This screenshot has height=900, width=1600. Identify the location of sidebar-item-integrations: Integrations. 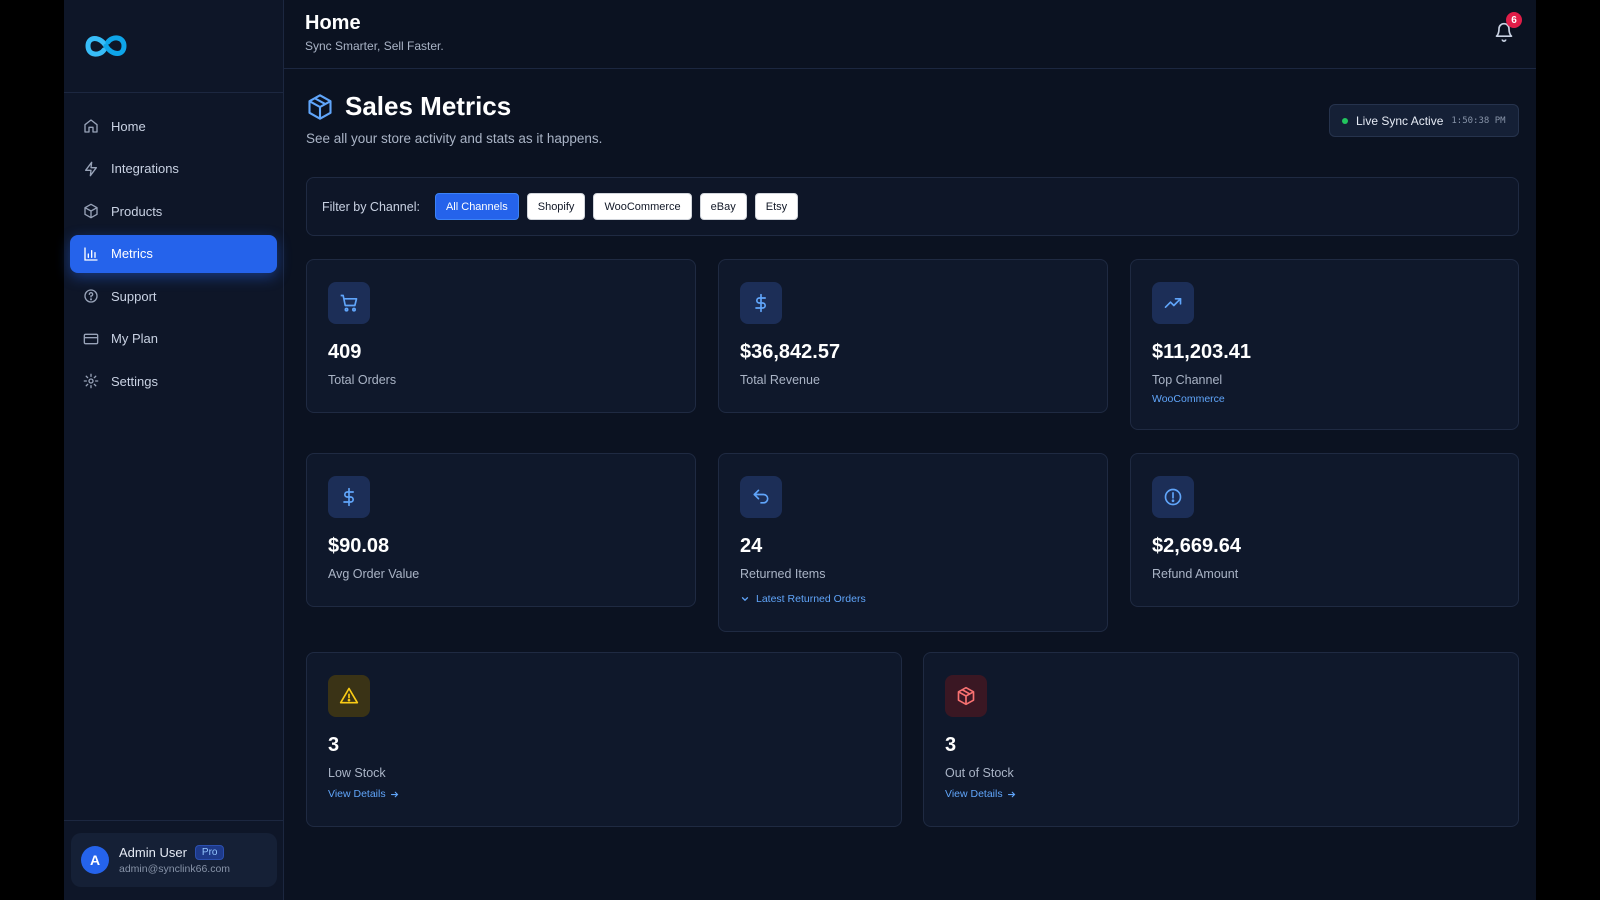
(173, 169).